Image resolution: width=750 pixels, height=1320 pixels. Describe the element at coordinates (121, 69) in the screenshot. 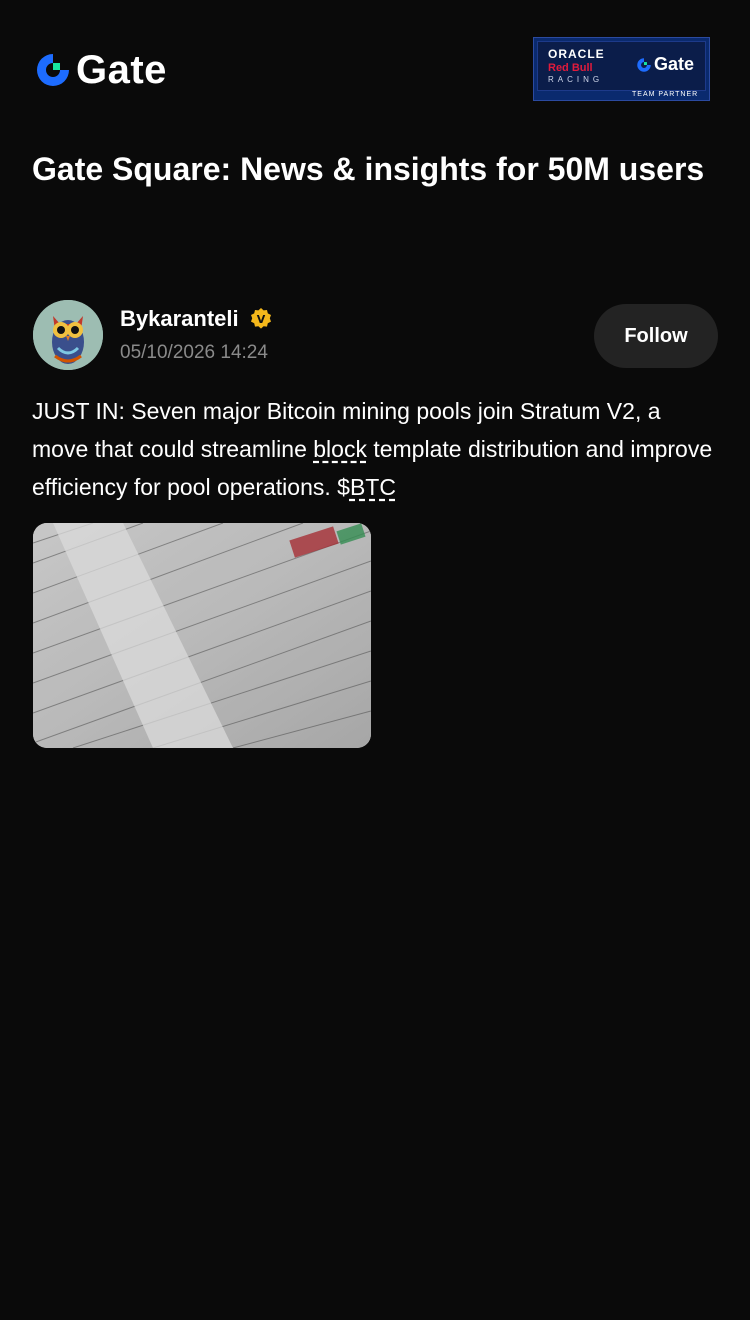

I see `brand-name: Gate` at that location.